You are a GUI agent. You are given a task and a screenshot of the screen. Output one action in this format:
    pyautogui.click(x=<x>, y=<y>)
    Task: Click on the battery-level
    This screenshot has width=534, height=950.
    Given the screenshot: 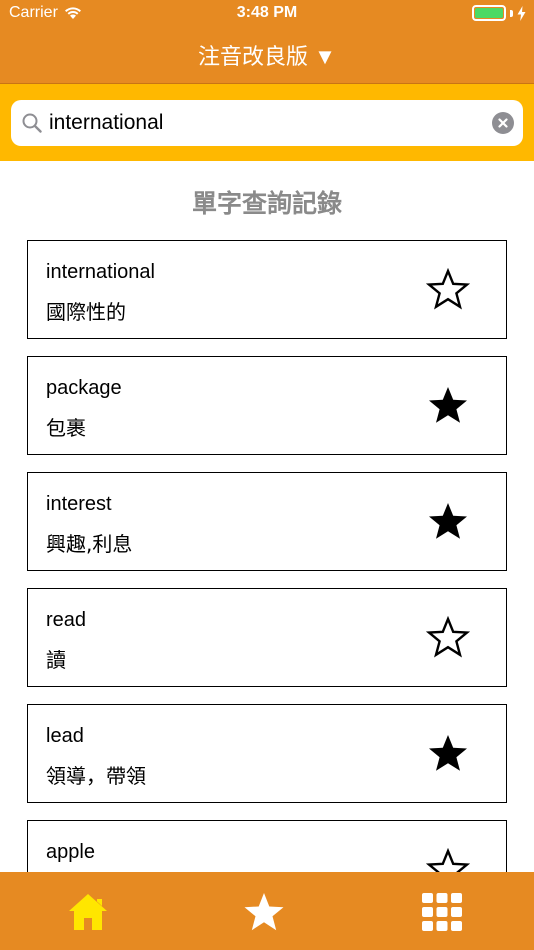 What is the action you would take?
    pyautogui.click(x=489, y=13)
    